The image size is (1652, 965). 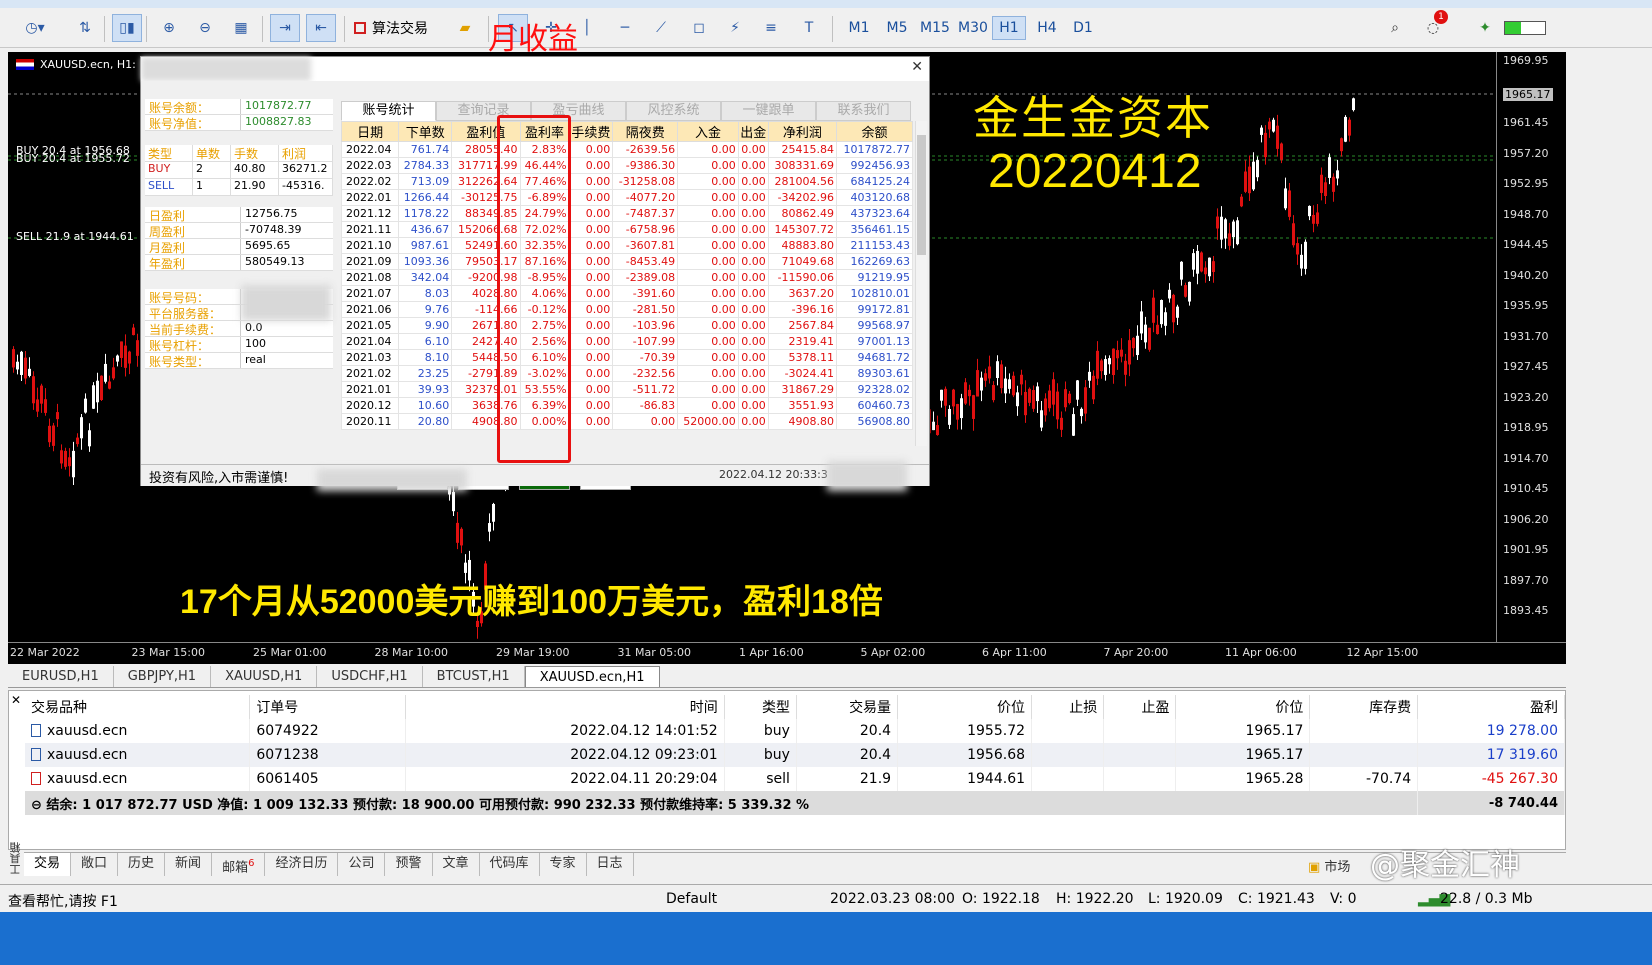 I want to click on tf-m5: M5, so click(x=897, y=28).